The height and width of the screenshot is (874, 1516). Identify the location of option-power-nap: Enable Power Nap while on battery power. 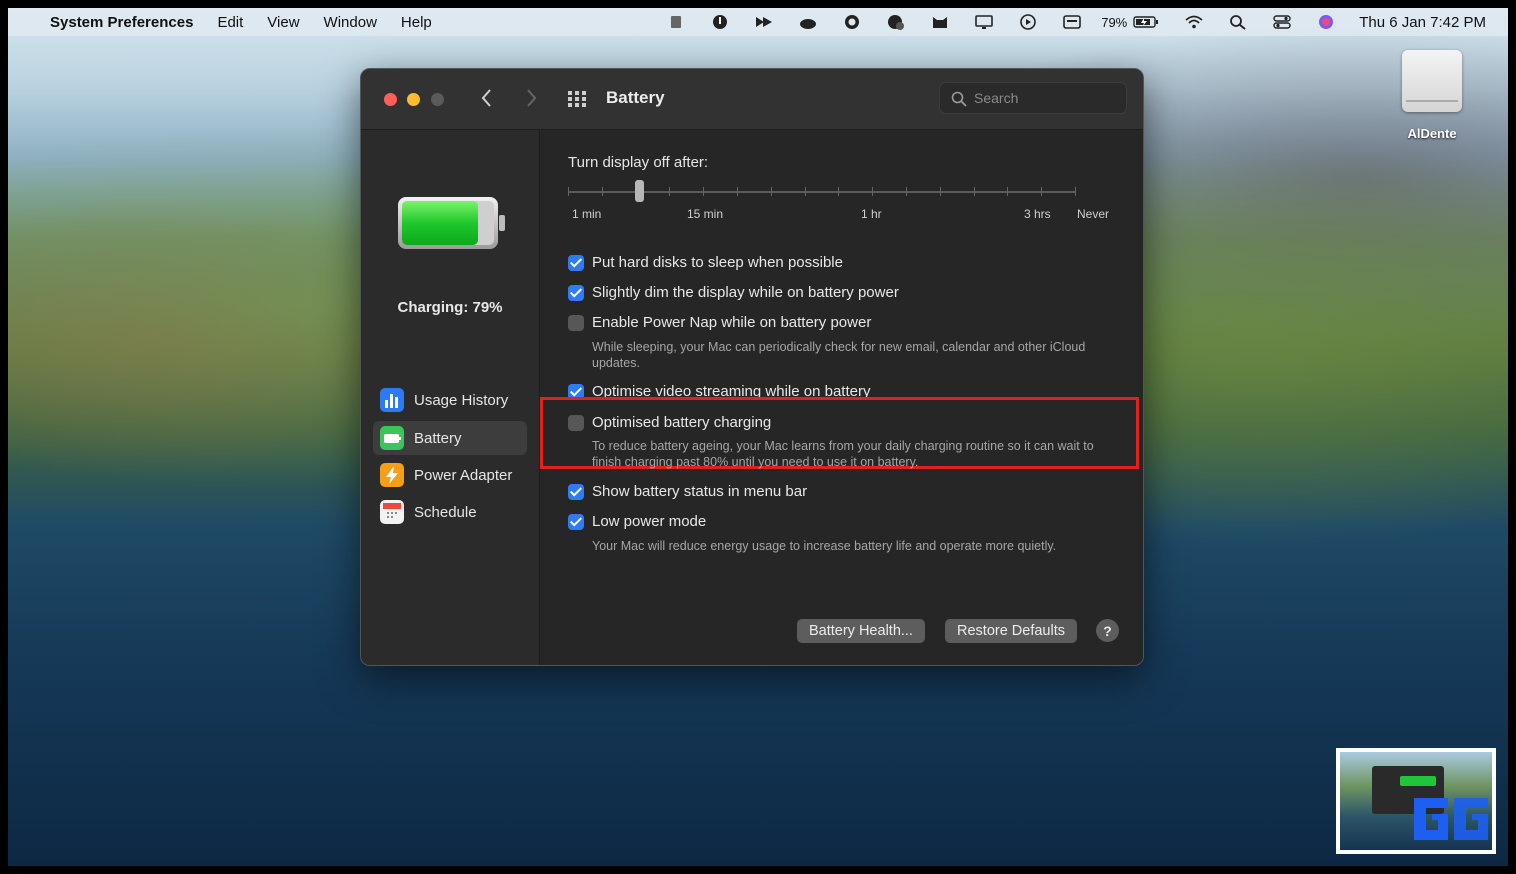
(719, 322).